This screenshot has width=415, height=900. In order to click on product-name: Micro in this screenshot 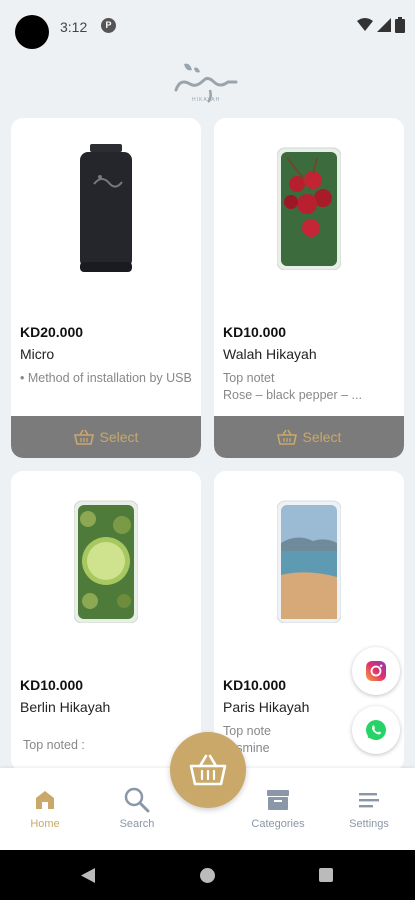, I will do `click(37, 354)`.